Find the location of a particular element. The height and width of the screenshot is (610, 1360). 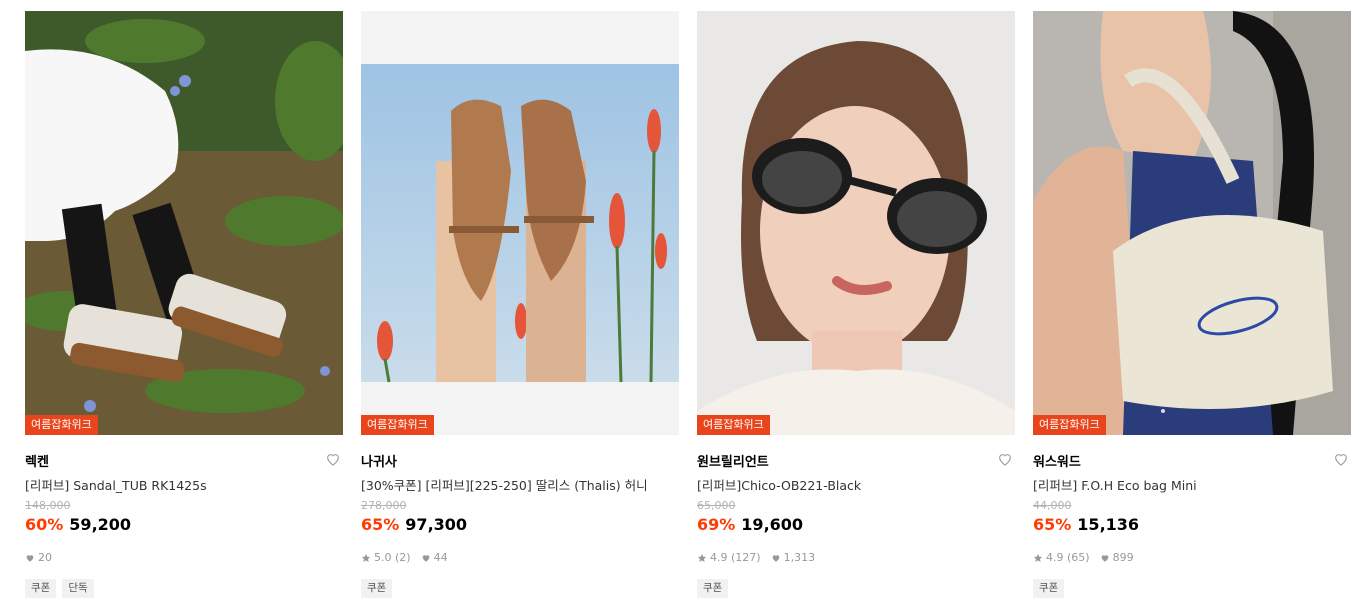

discount-rate: 60% is located at coordinates (44, 524).